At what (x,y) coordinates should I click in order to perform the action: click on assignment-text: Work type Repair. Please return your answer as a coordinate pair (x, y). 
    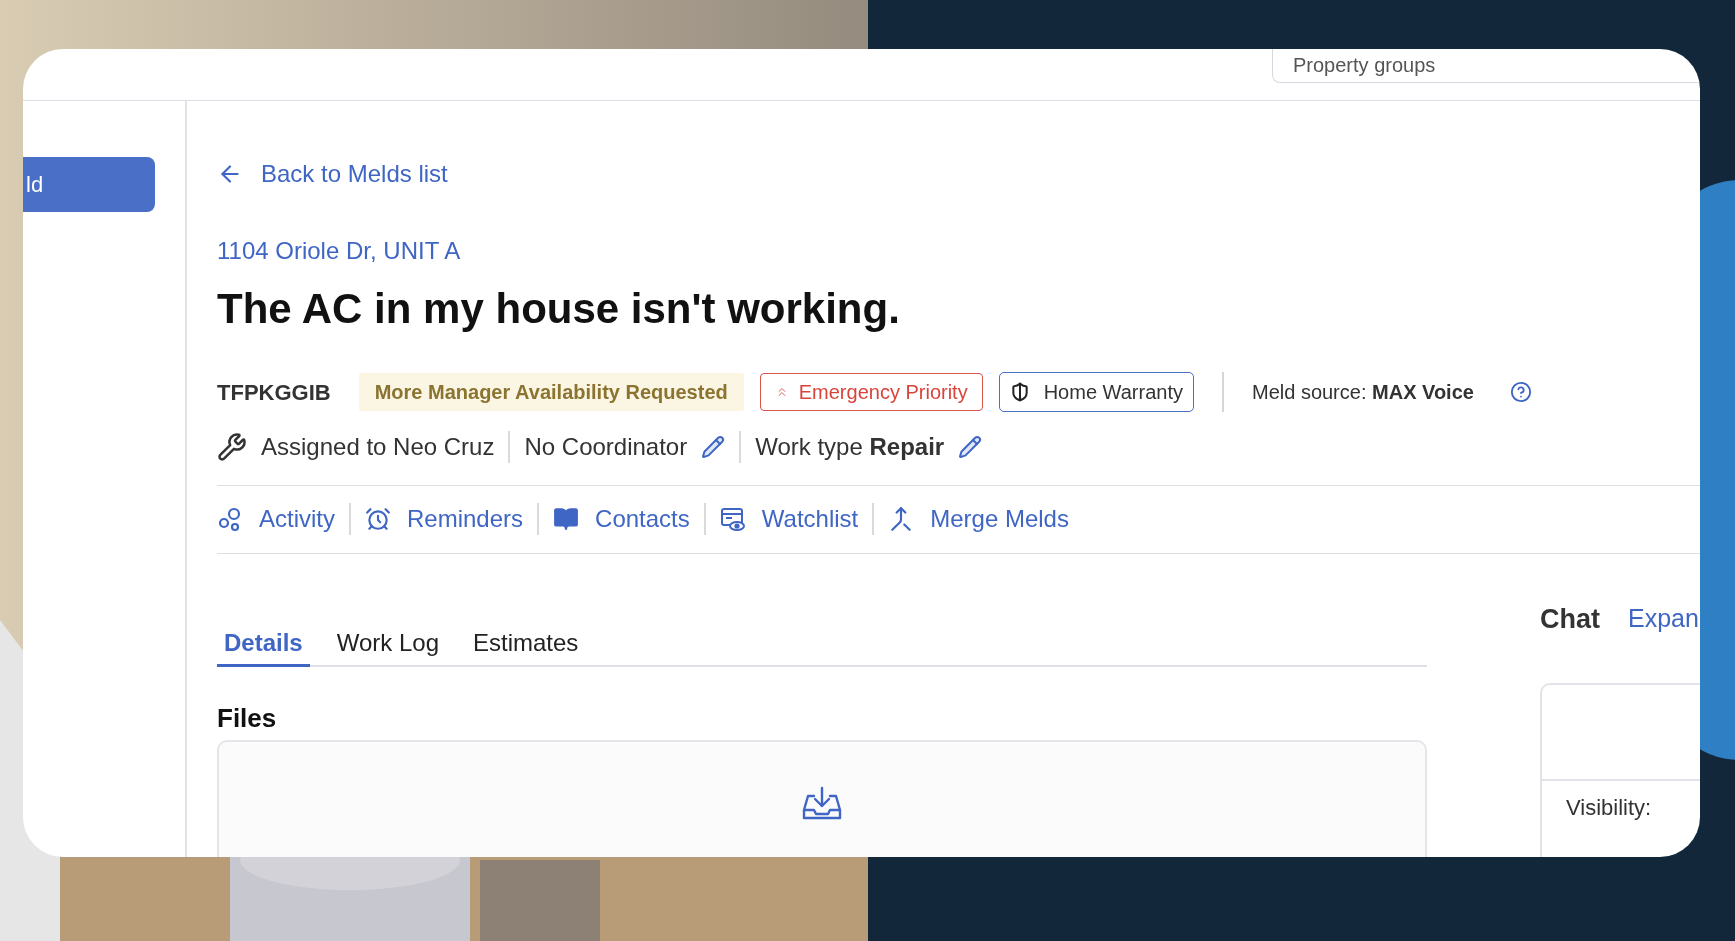
    Looking at the image, I should click on (850, 447).